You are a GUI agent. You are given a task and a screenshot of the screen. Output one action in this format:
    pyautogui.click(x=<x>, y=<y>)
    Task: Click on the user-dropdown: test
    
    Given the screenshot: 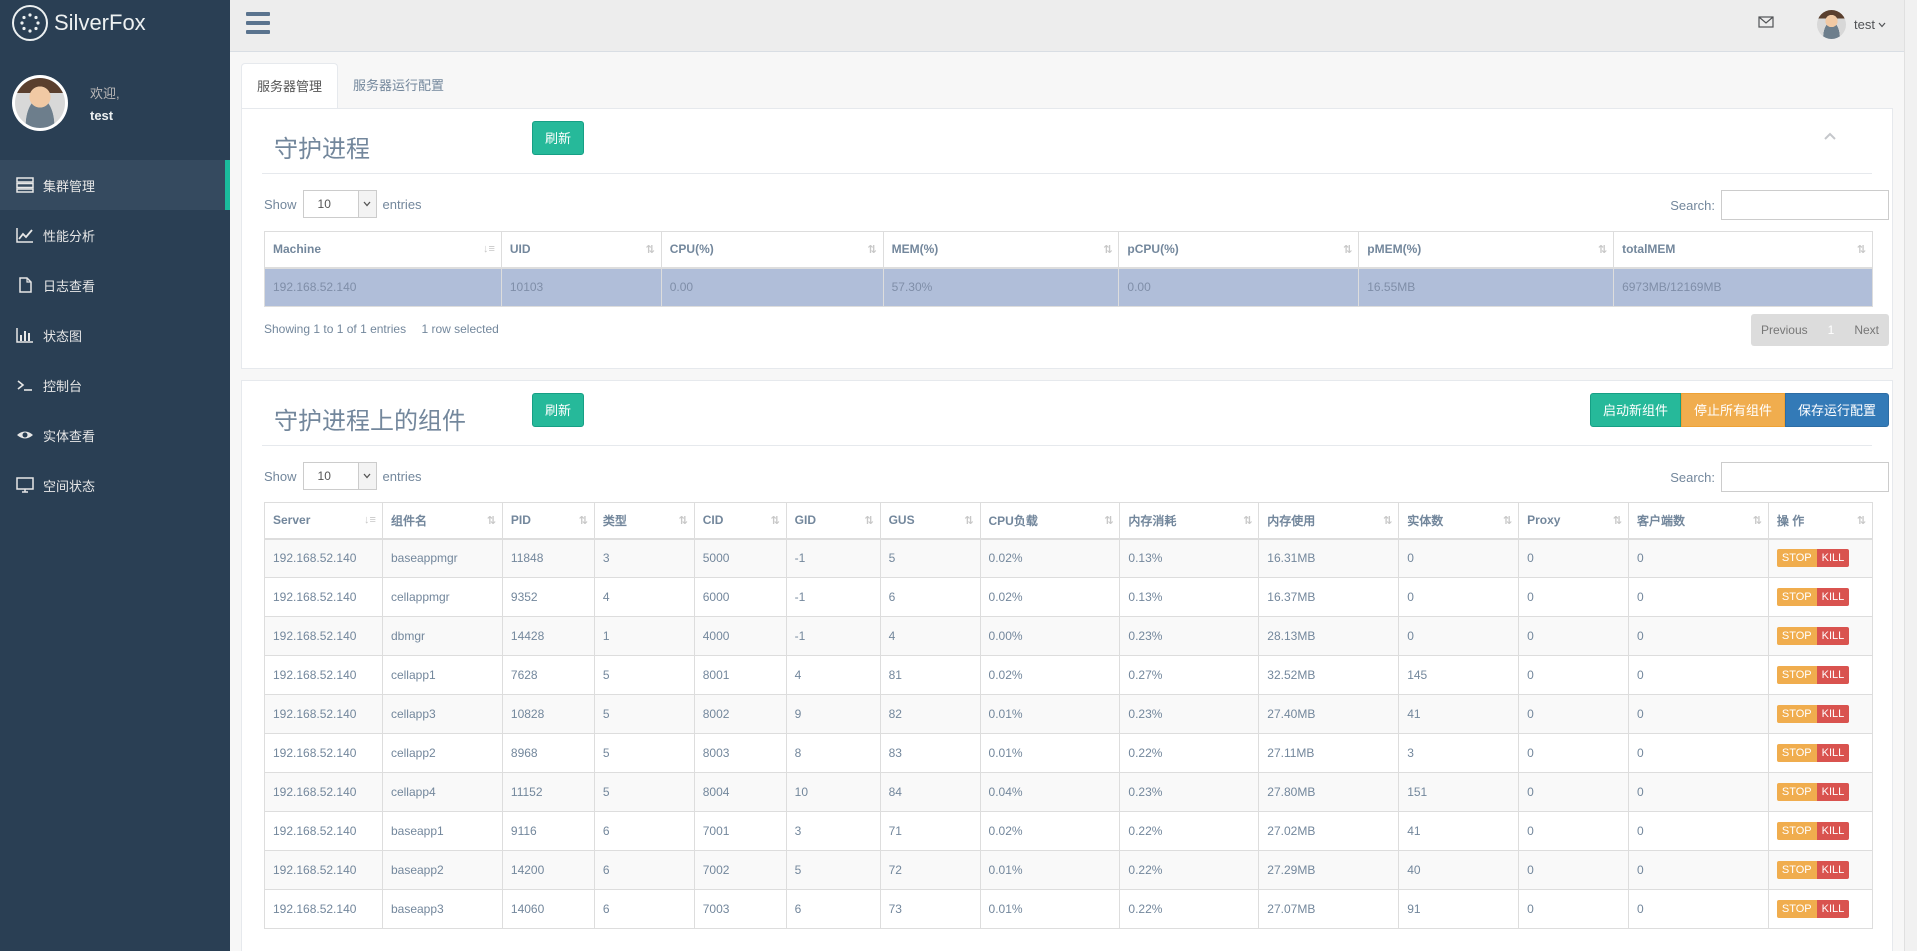 What is the action you would take?
    pyautogui.click(x=1851, y=24)
    